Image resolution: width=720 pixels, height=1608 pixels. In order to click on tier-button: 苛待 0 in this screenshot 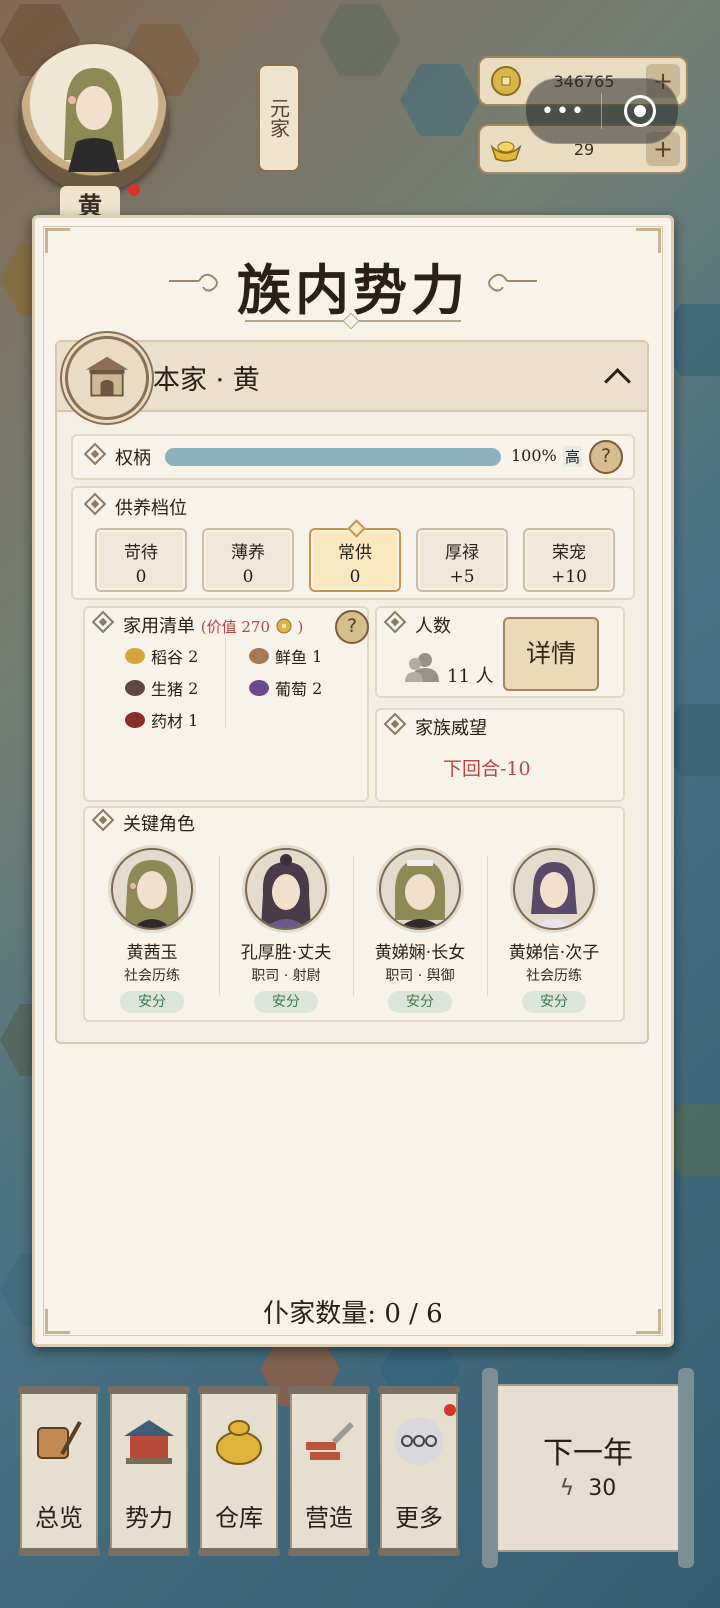, I will do `click(141, 560)`.